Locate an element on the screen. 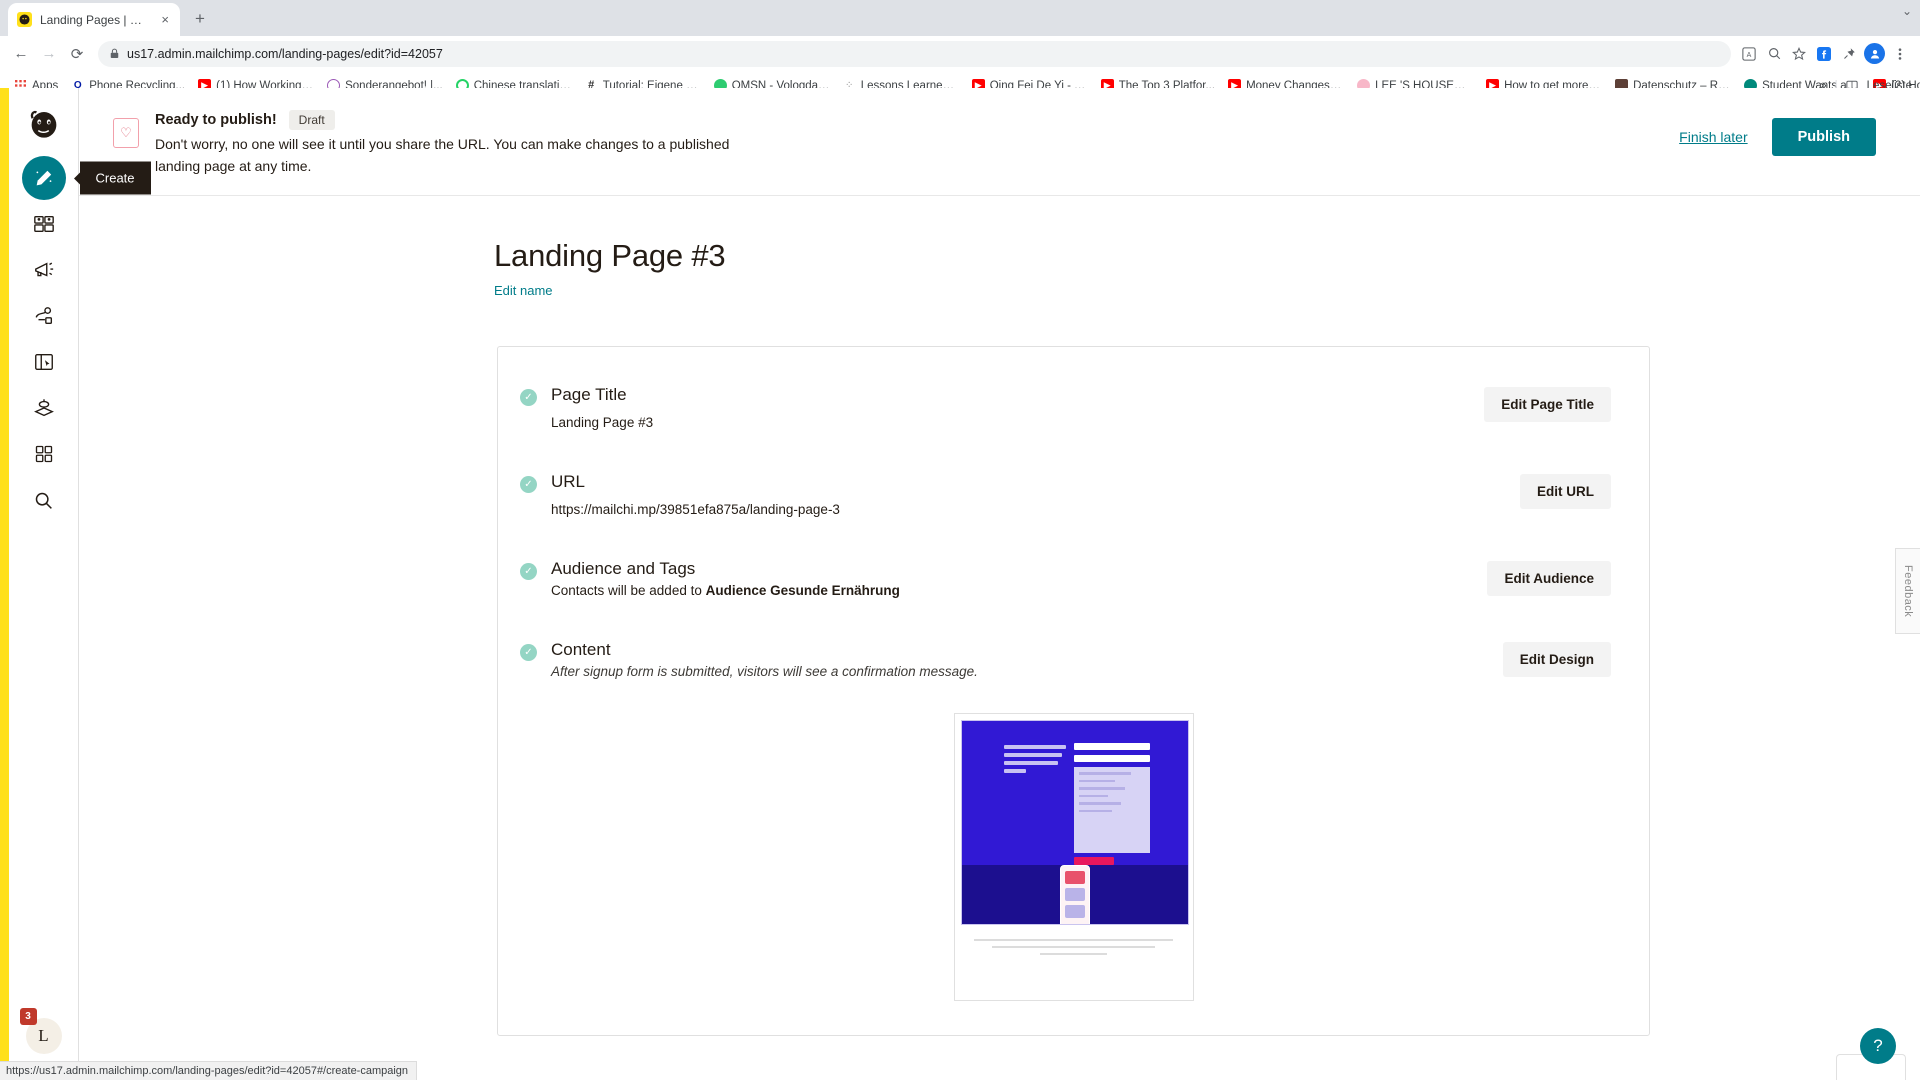 This screenshot has height=1080, width=1920. tab-title: Landing Pages | Mailchimp is located at coordinates (96, 19).